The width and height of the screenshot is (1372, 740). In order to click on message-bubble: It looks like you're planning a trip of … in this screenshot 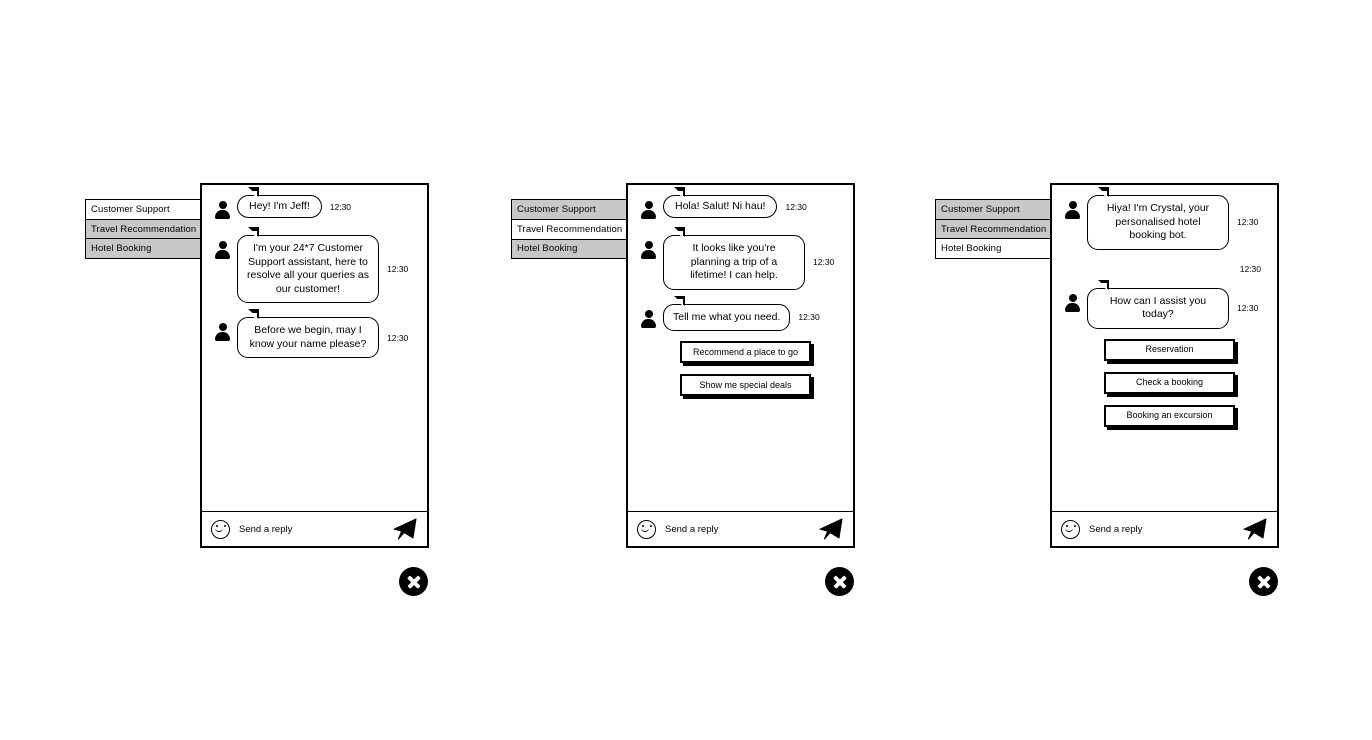, I will do `click(734, 258)`.